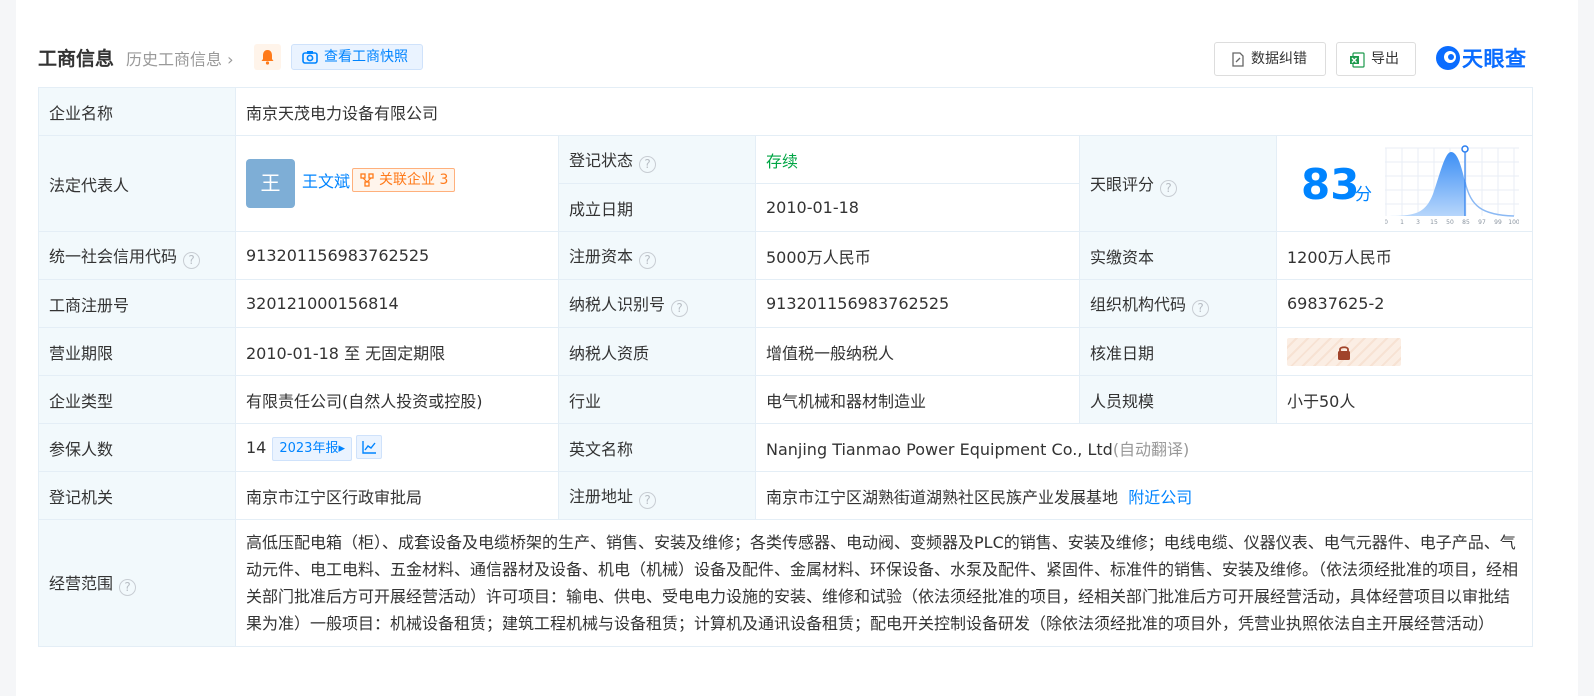 This screenshot has height=696, width=1594. Describe the element at coordinates (1418, 222) in the screenshot. I see `score-tick: 3` at that location.